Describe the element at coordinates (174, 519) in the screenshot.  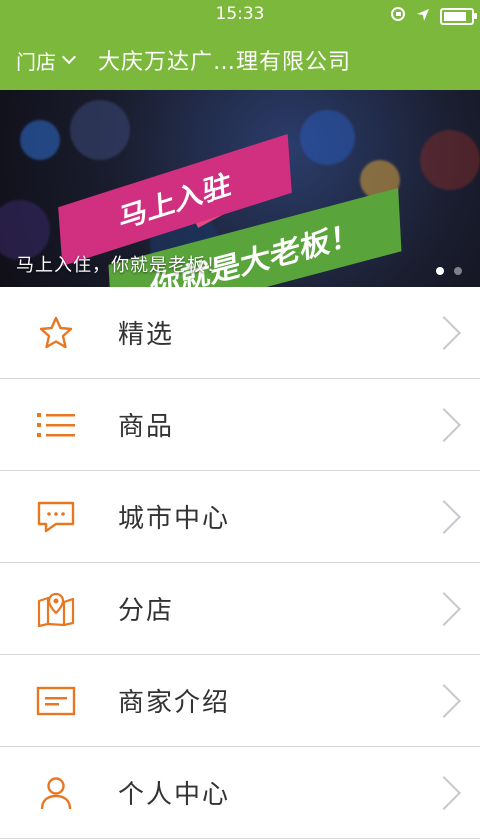
I see `menu-item-label: 城市中心` at that location.